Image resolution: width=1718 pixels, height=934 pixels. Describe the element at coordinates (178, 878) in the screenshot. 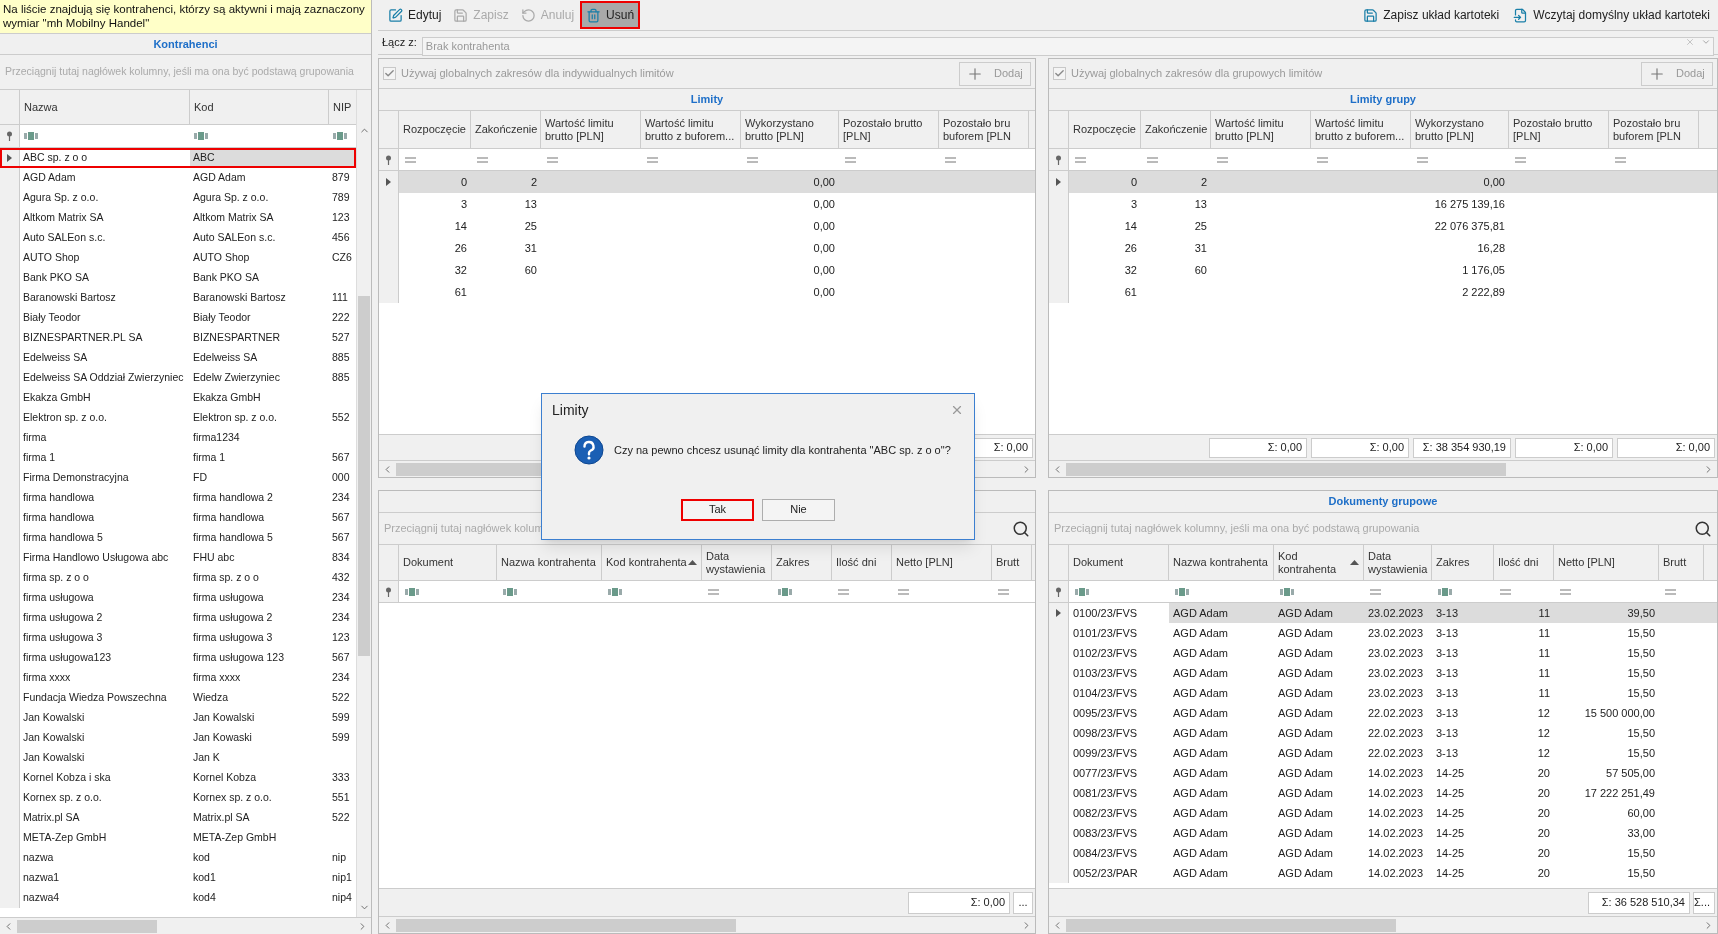

I see `contractor-row: nazwa1 kod1 nip1` at that location.